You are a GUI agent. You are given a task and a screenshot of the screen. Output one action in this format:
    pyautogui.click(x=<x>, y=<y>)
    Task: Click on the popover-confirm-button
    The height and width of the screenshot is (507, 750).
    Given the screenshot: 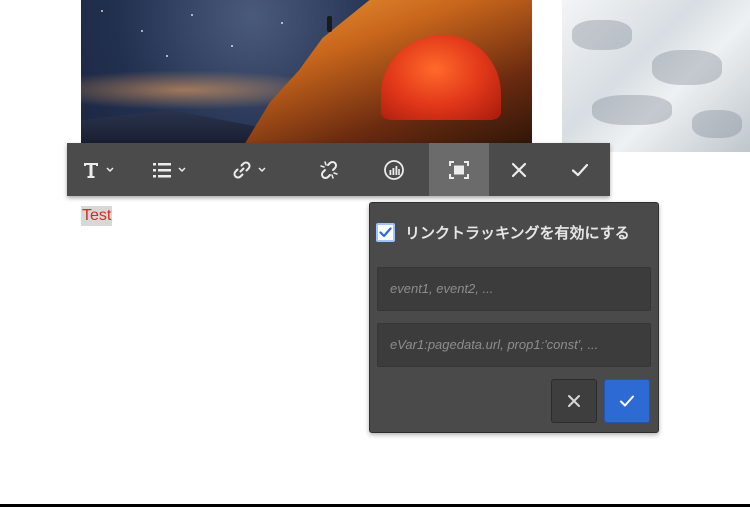 What is the action you would take?
    pyautogui.click(x=627, y=401)
    